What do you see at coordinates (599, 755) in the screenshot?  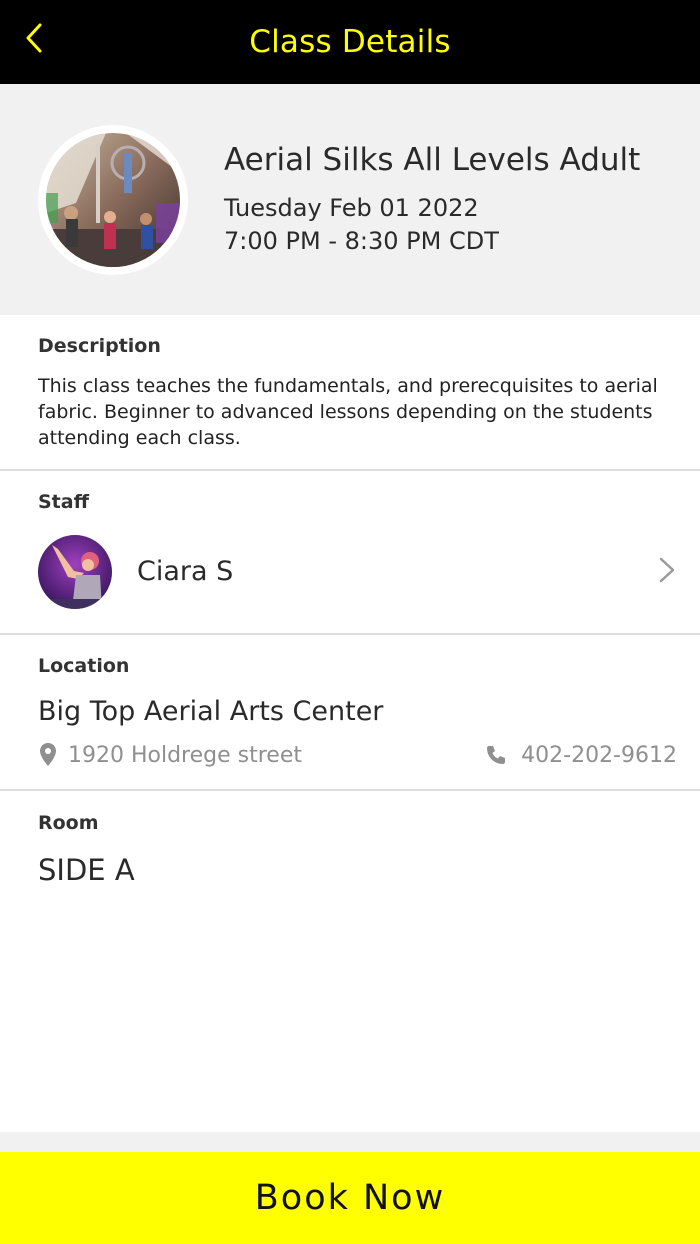 I see `phone-text: 402-202-9612` at bounding box center [599, 755].